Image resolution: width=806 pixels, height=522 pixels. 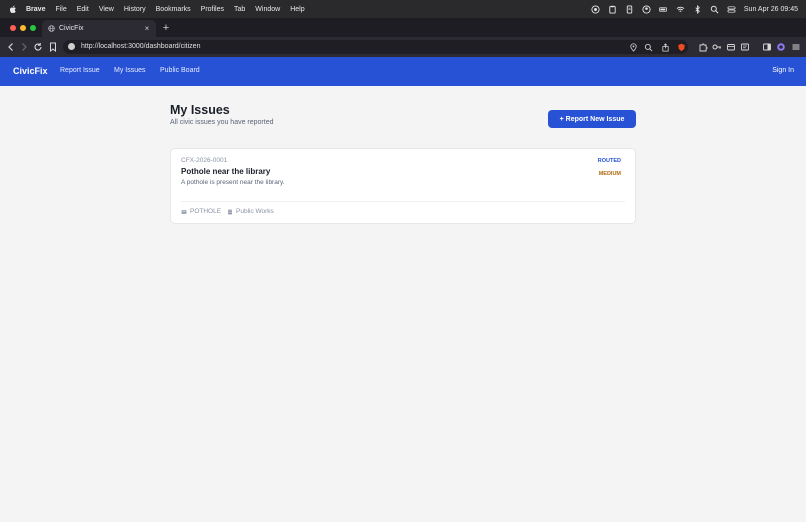 I want to click on issue-reference: CFX-2026-0001, so click(x=204, y=160).